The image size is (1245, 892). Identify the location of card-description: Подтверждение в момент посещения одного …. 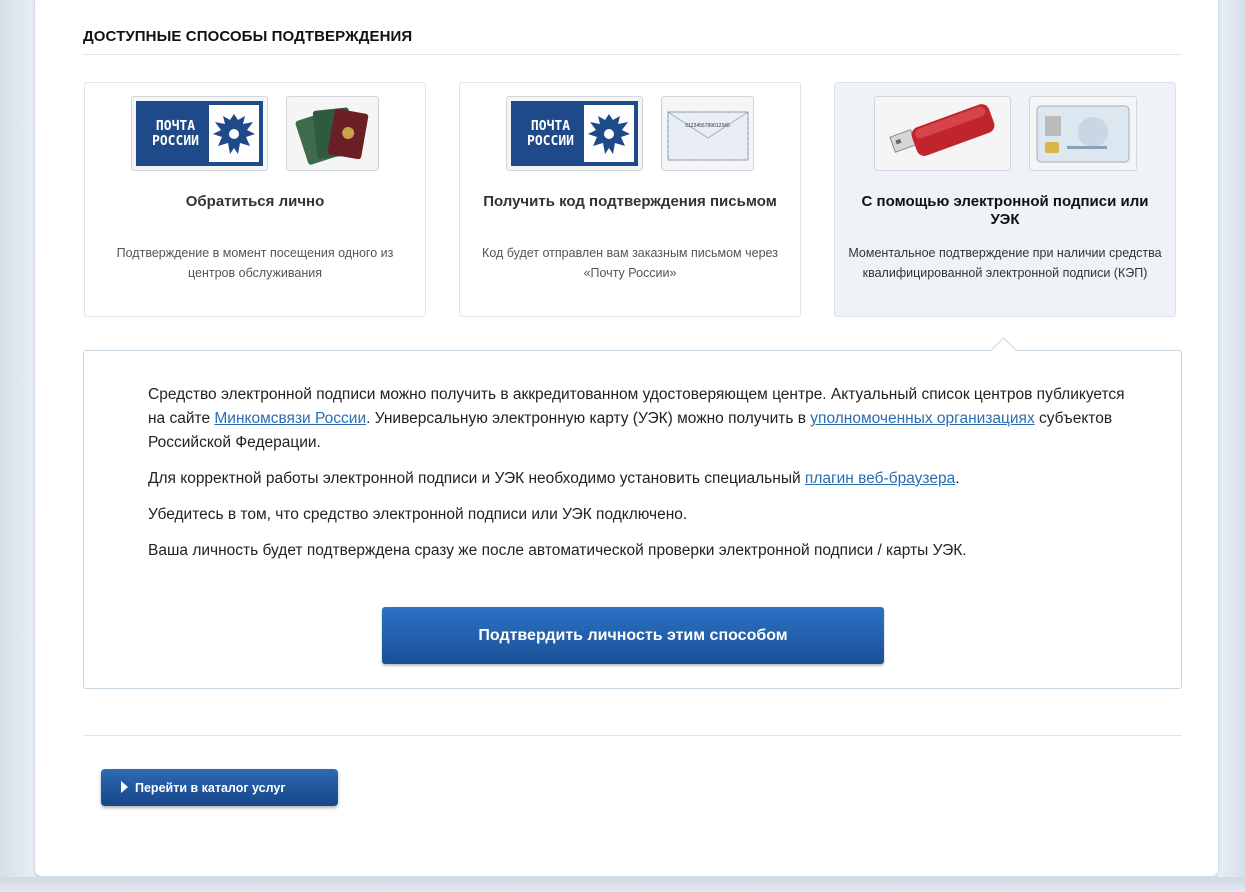
(255, 263).